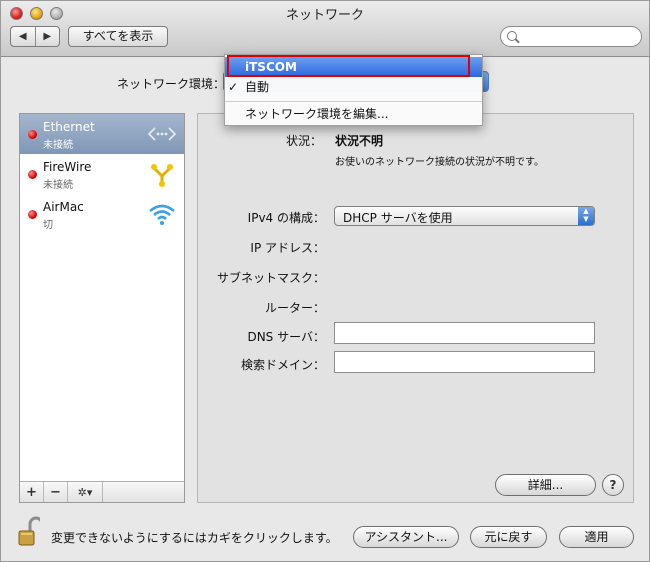 Image resolution: width=650 pixels, height=562 pixels. I want to click on window-title: ネットワーク, so click(324, 15).